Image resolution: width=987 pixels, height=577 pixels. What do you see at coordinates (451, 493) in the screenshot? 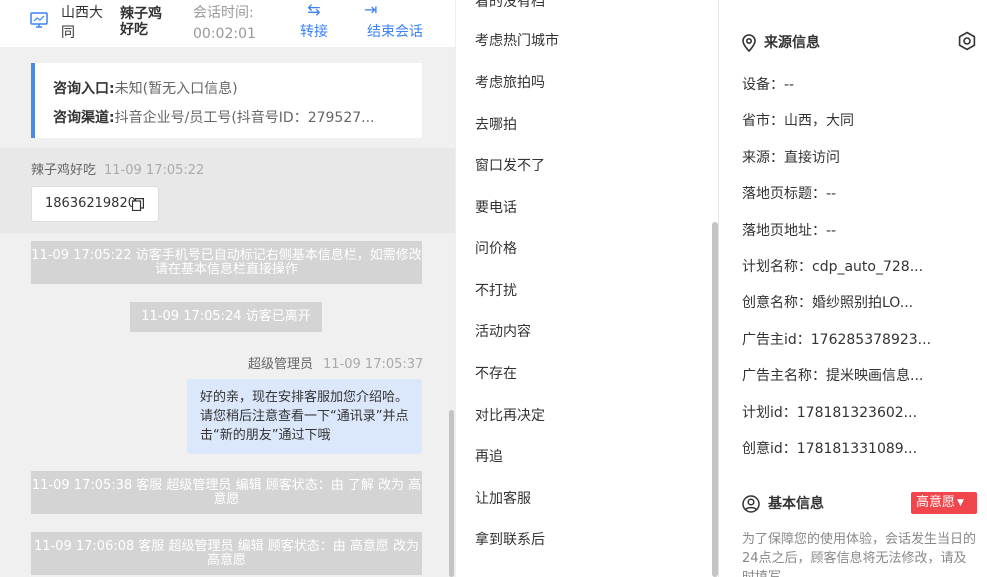
I see `chat-scrollbar` at bounding box center [451, 493].